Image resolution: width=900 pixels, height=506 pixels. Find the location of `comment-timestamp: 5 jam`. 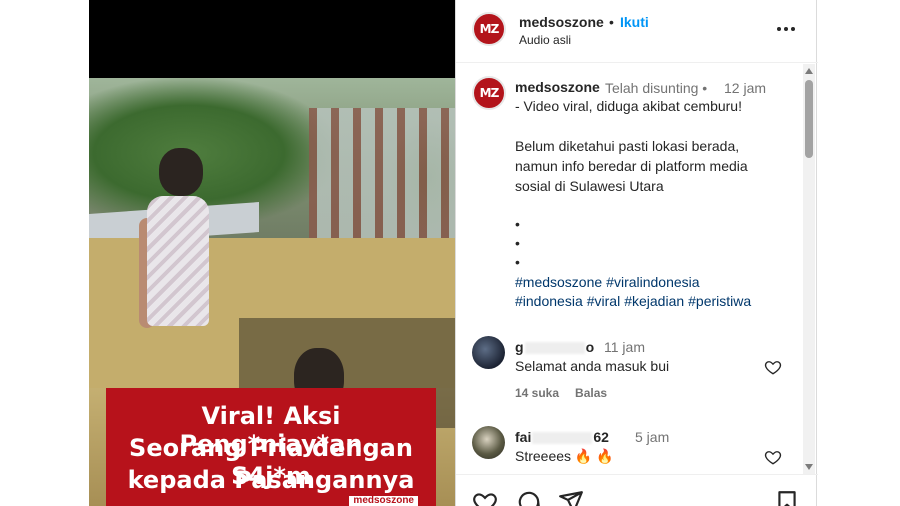

comment-timestamp: 5 jam is located at coordinates (652, 437).